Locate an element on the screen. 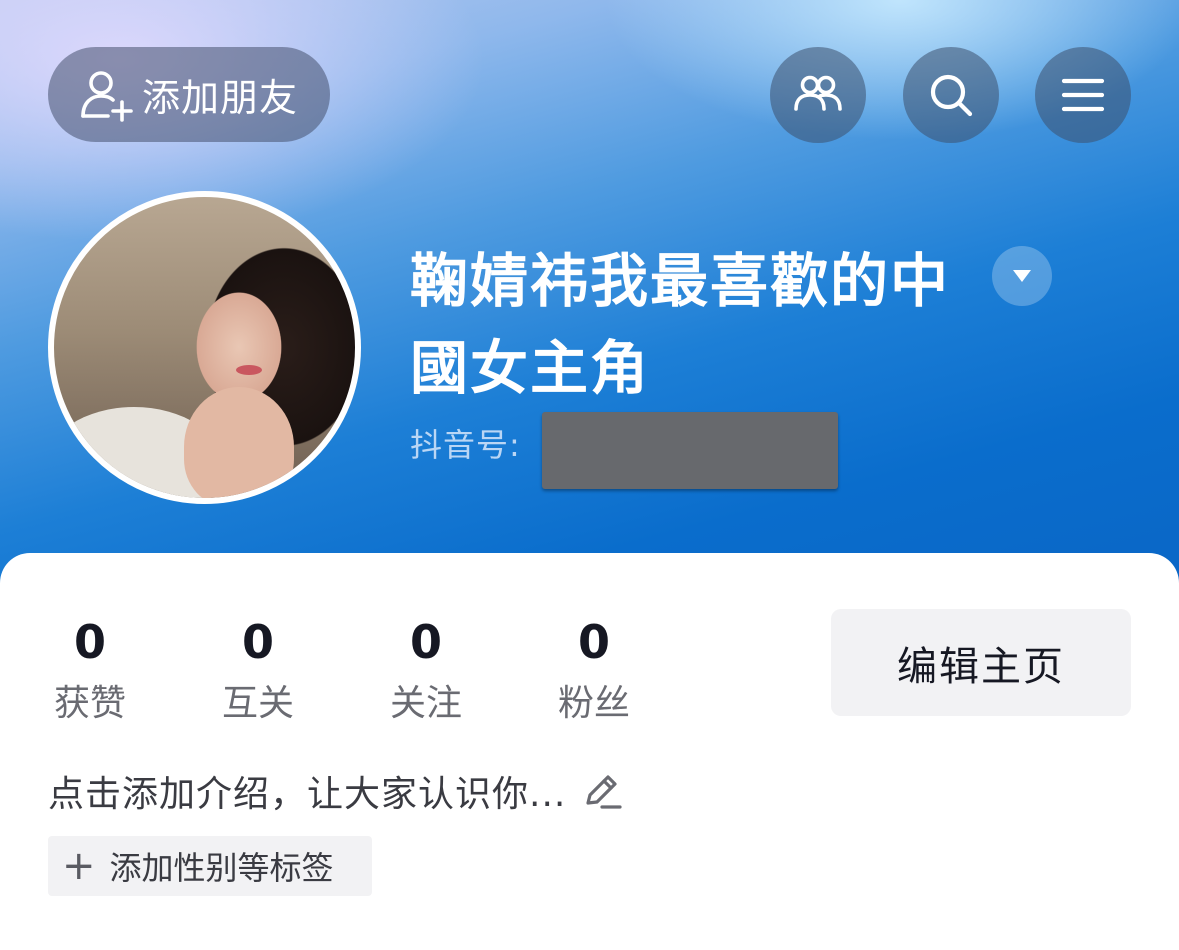  plus-icon: + is located at coordinates (79, 866).